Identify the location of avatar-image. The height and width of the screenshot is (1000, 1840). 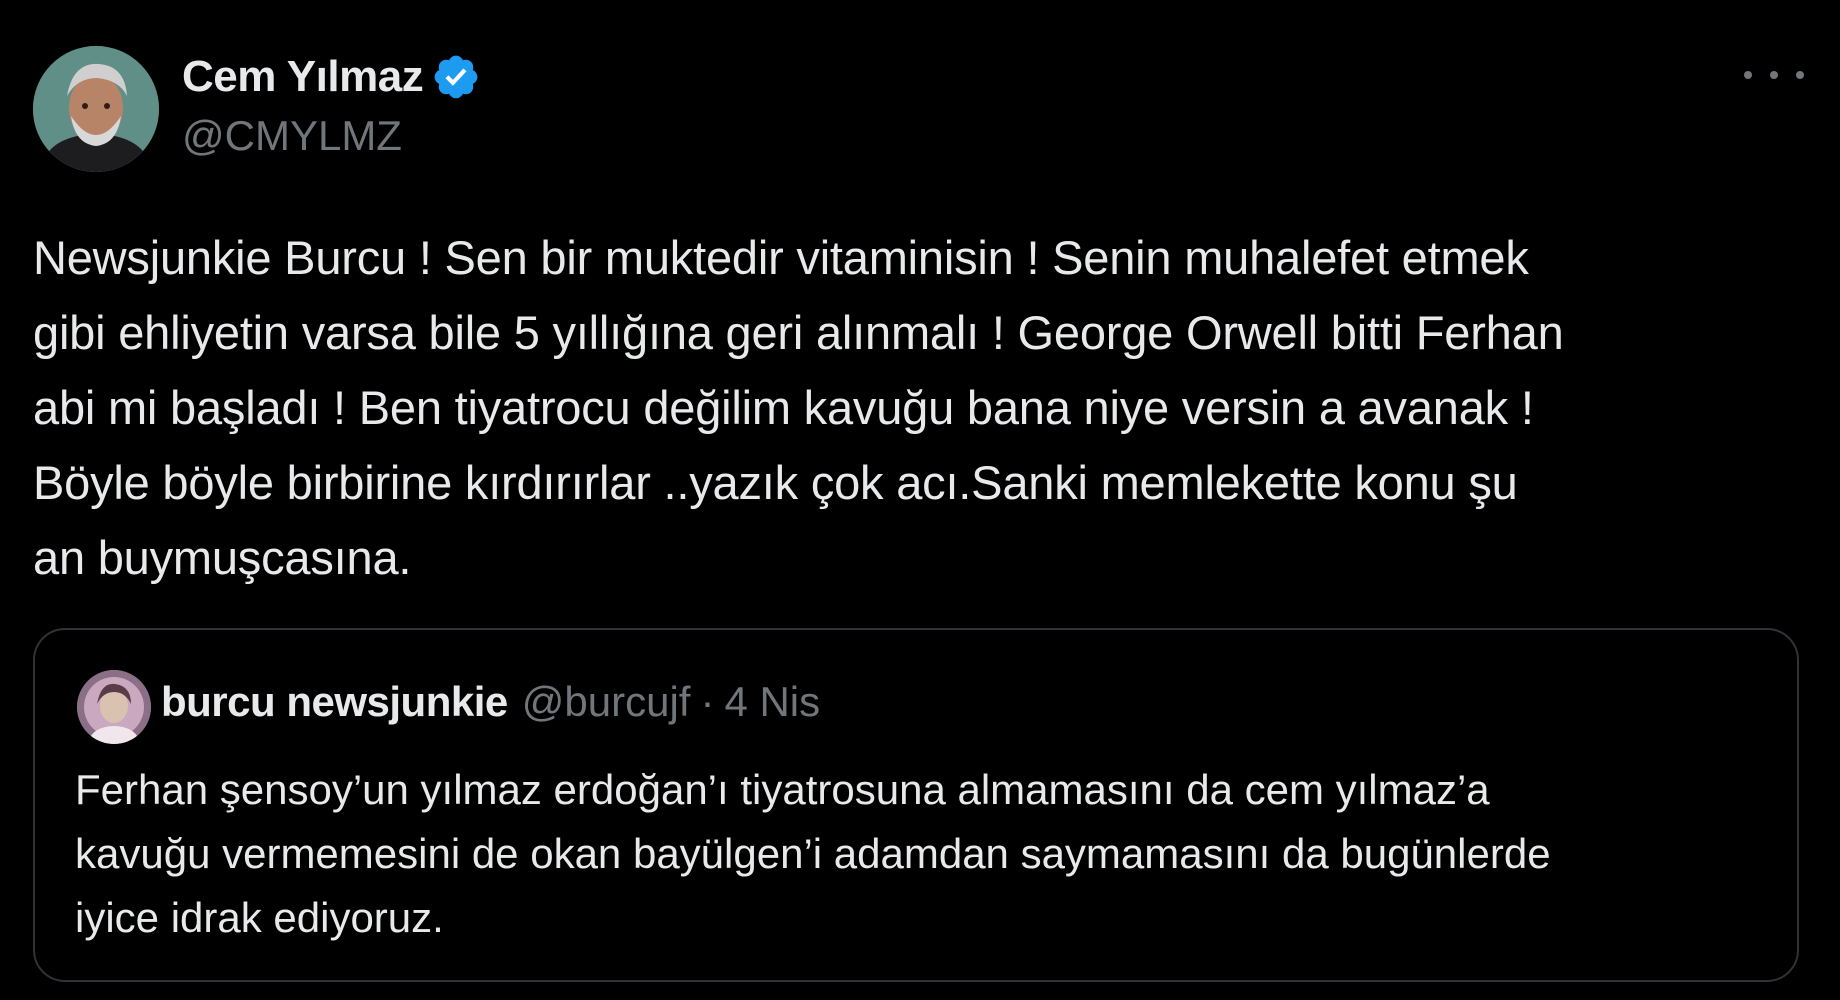
(96, 109).